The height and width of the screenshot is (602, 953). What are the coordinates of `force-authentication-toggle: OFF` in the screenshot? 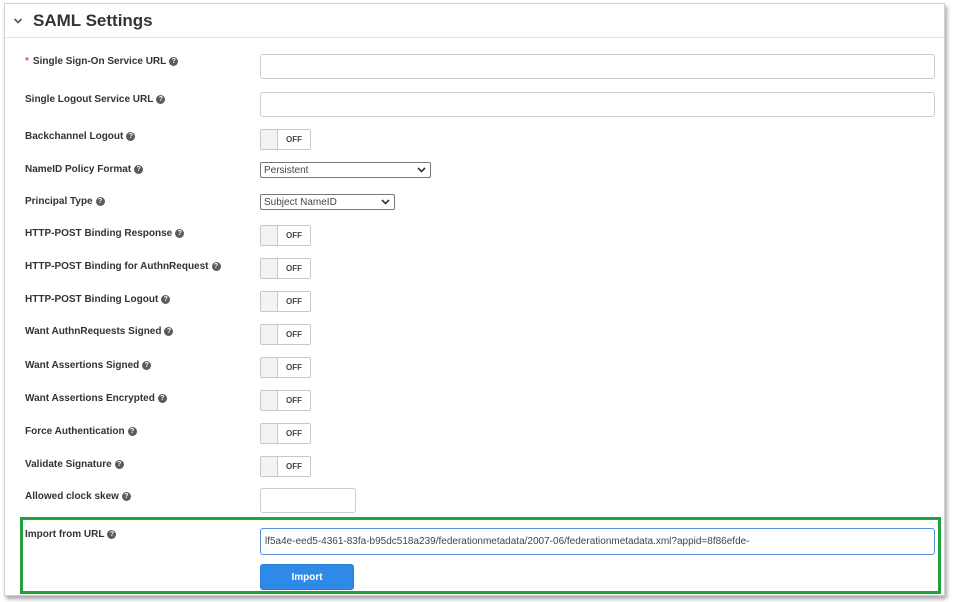 It's located at (285, 433).